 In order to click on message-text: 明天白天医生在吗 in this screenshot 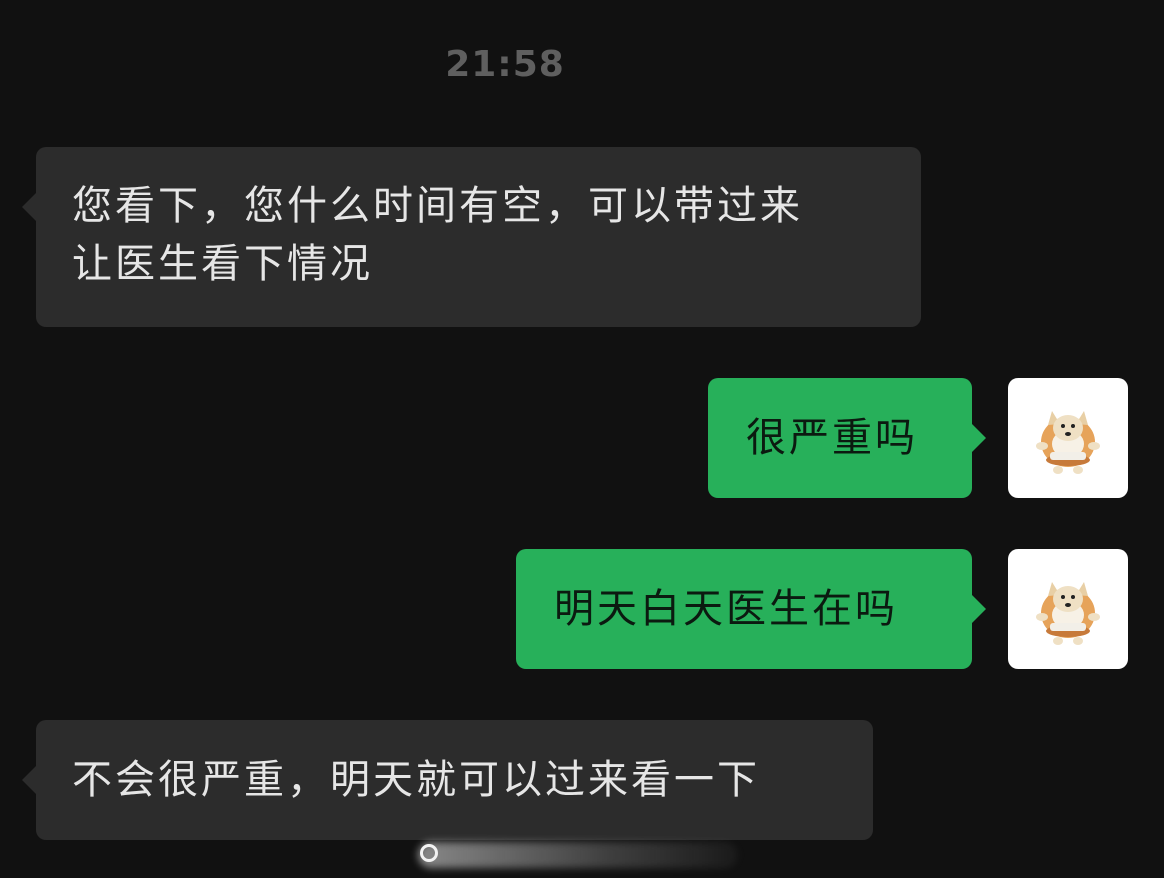, I will do `click(726, 609)`.